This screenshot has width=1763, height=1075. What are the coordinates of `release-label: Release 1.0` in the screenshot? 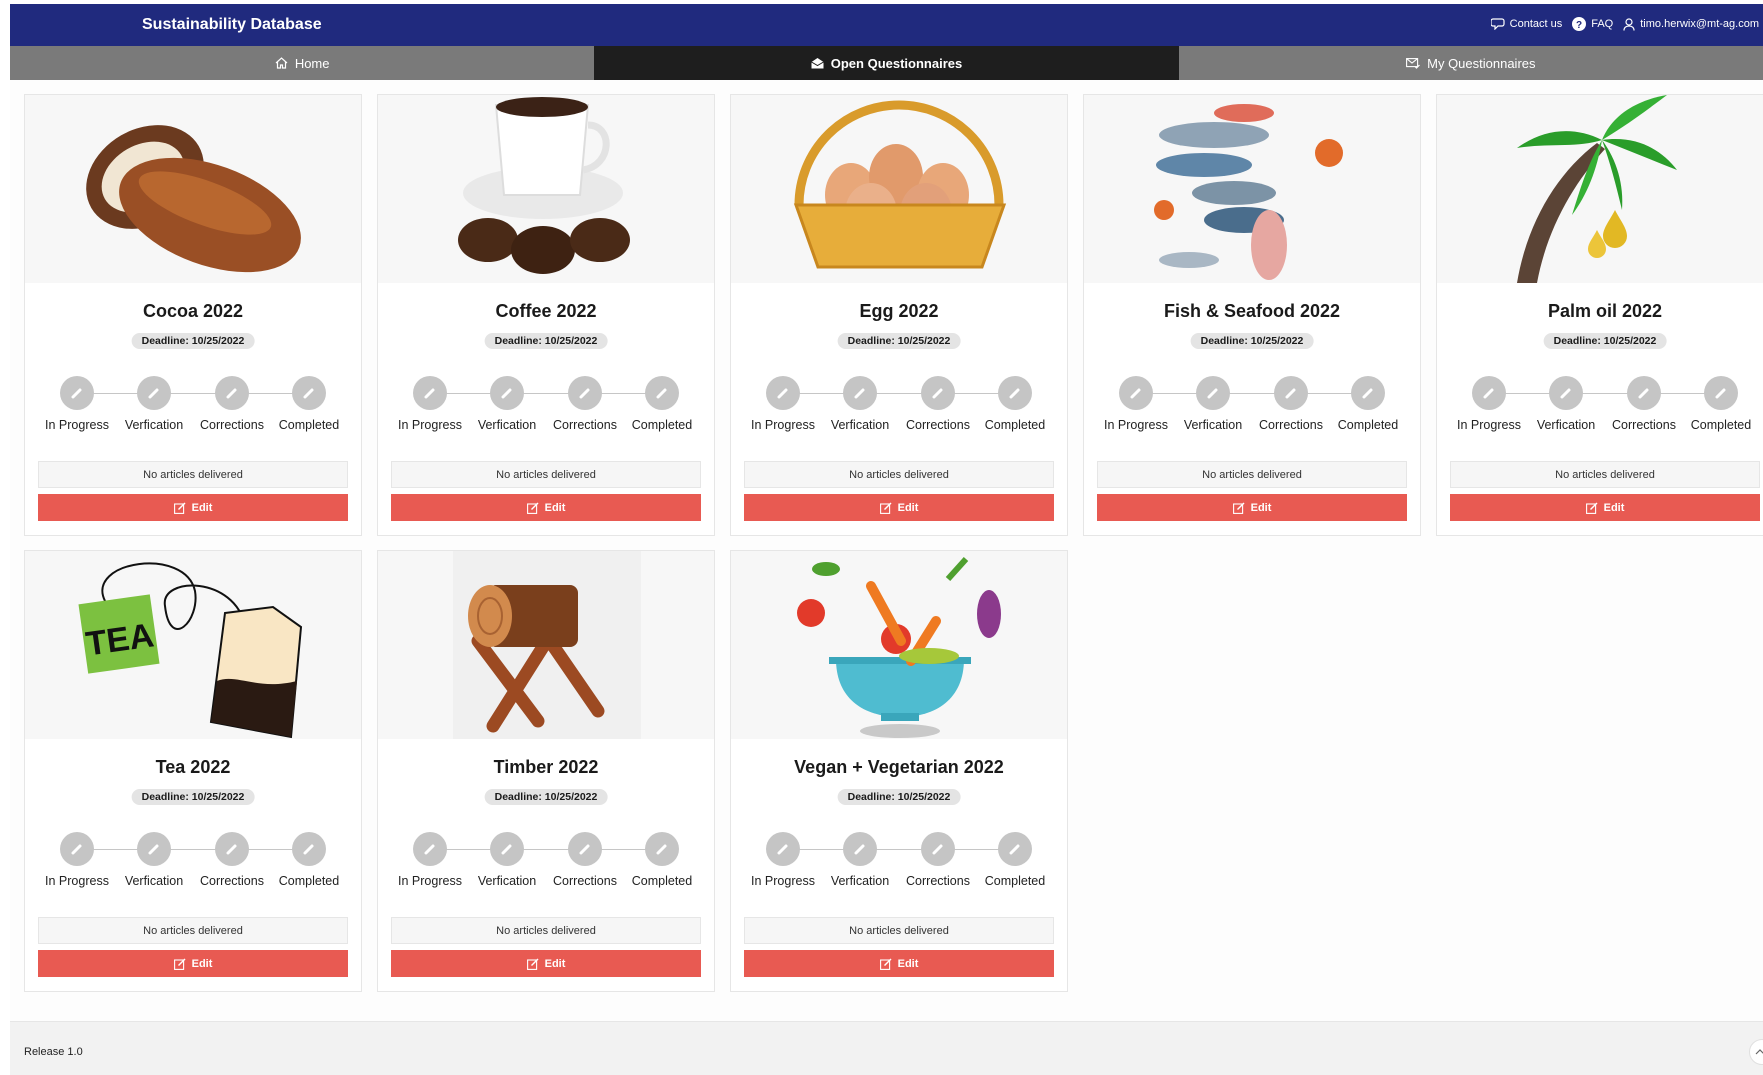 It's located at (53, 1052).